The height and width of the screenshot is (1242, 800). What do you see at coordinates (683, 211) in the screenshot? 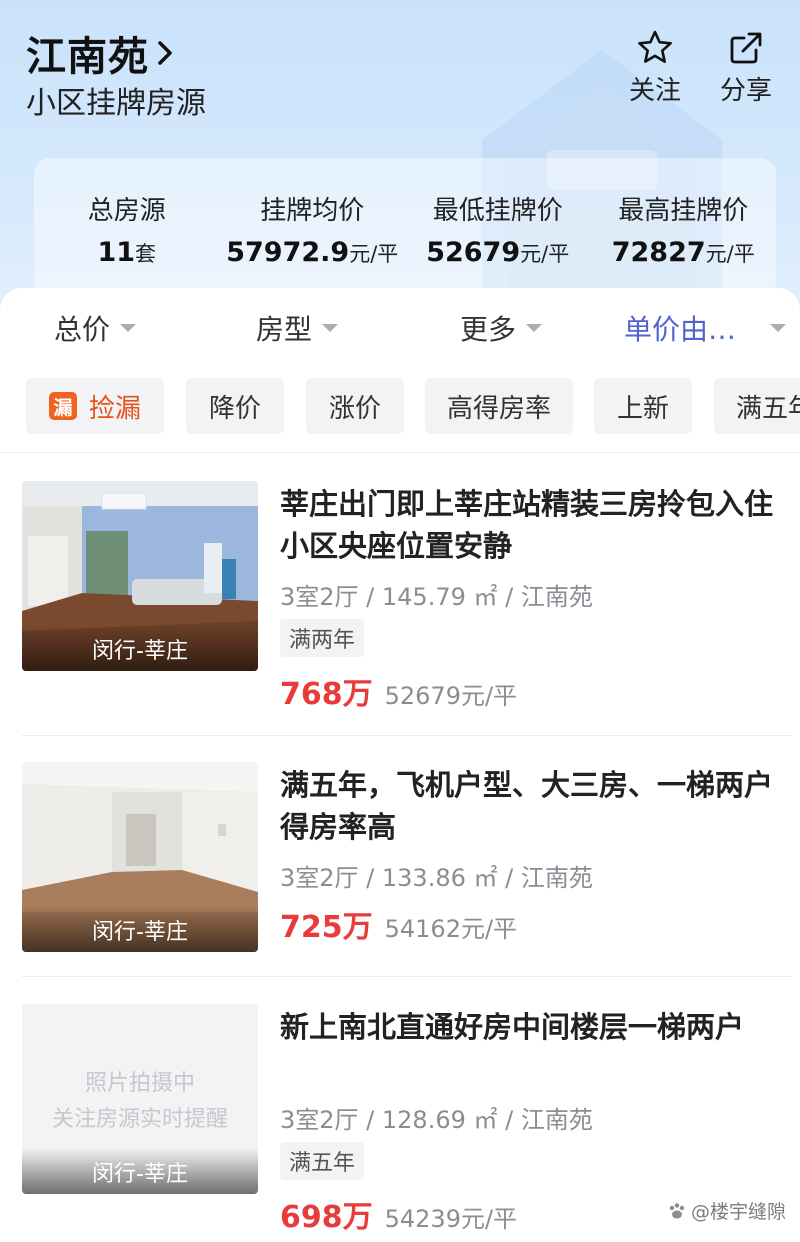
I see `stat-label: 最高挂牌价` at bounding box center [683, 211].